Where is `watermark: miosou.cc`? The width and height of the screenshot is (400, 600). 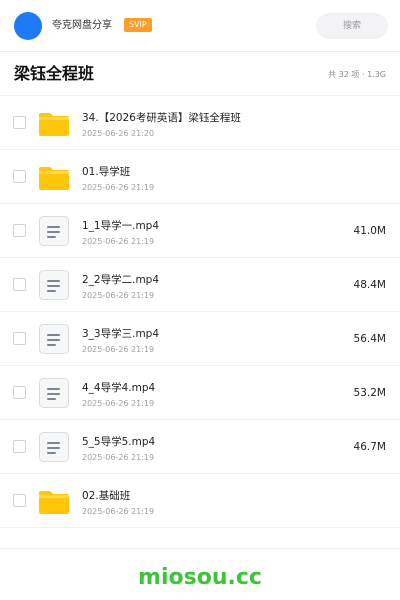 watermark: miosou.cc is located at coordinates (200, 577).